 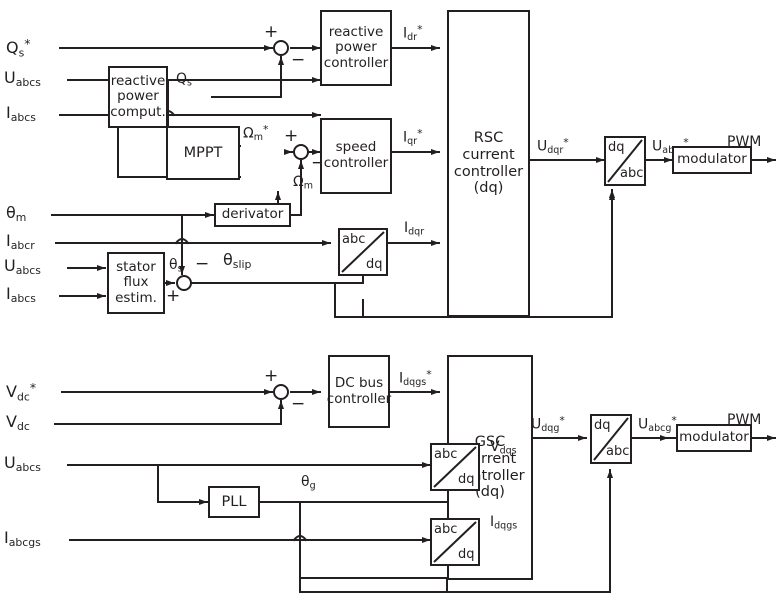 I want to click on input-label-qs-ref: Qs*, so click(x=18, y=48).